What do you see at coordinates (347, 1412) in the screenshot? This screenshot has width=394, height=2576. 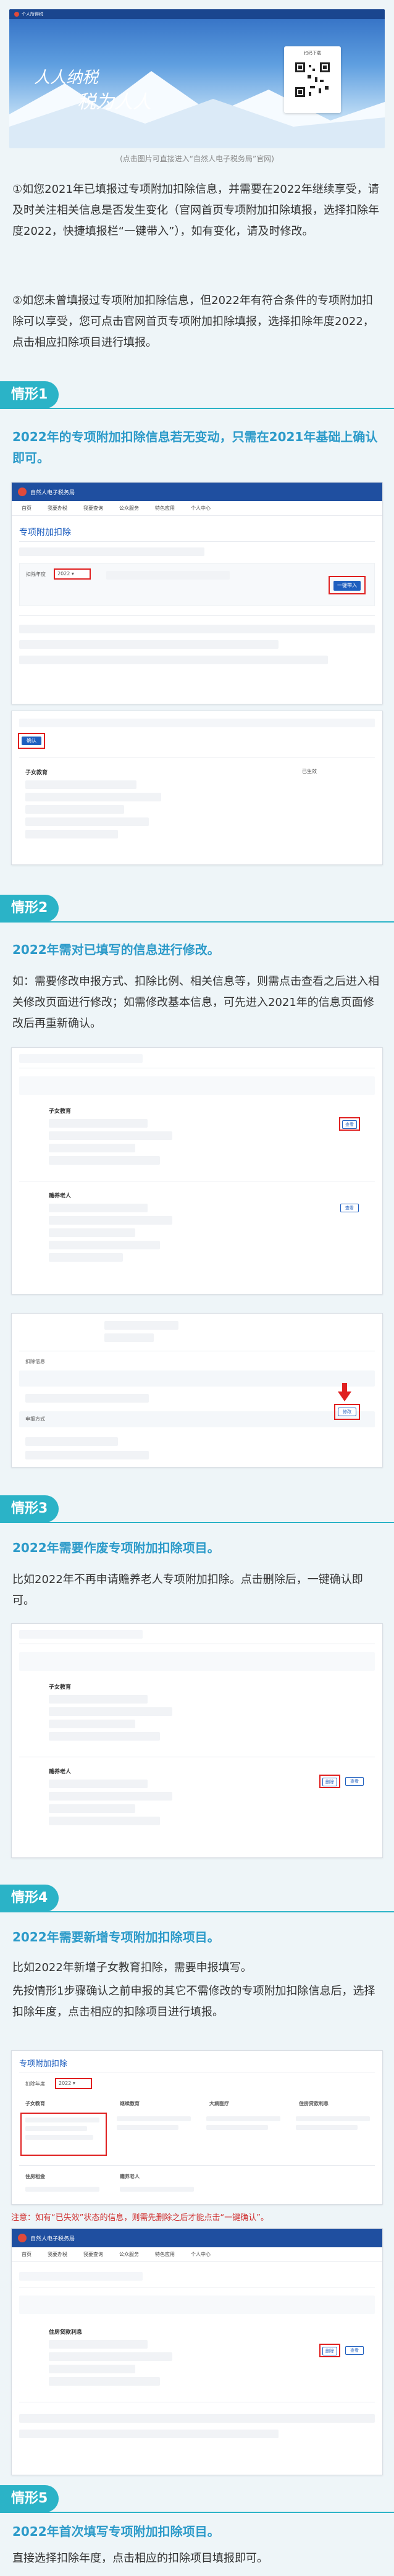 I see `modify-button: 修改` at bounding box center [347, 1412].